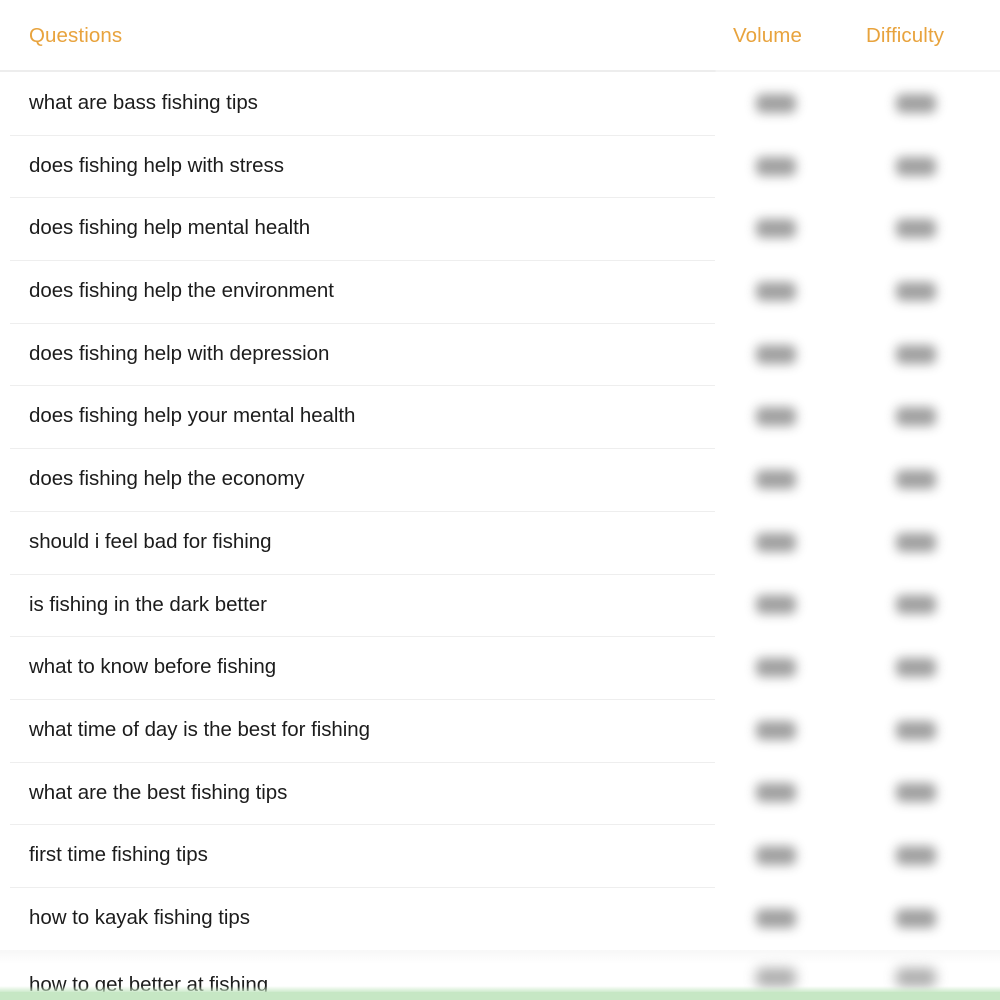 This screenshot has width=1000, height=1000. Describe the element at coordinates (158, 793) in the screenshot. I see `question-text: what are the best fishing tips` at that location.